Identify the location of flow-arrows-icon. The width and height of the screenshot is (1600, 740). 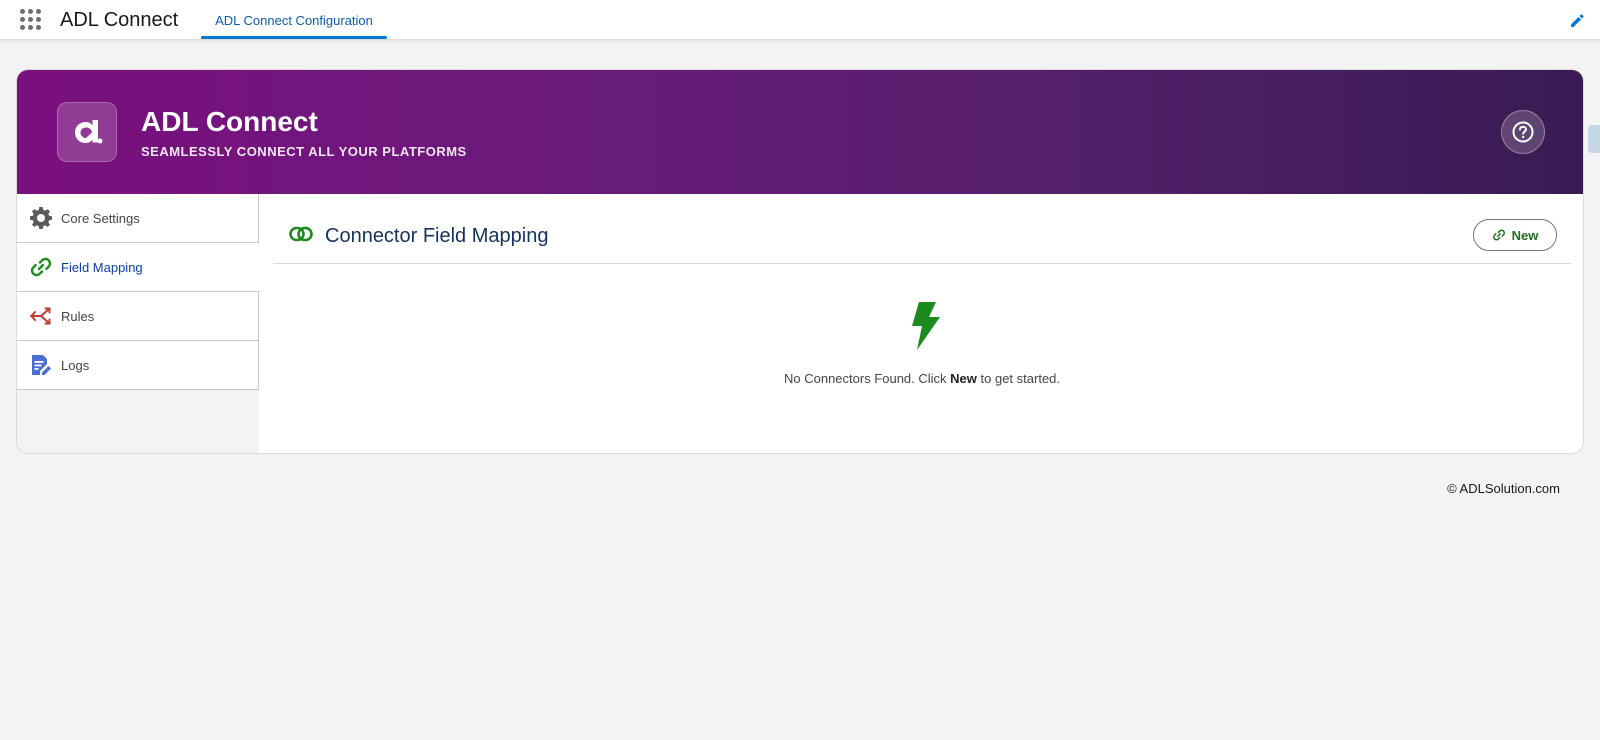
(41, 316).